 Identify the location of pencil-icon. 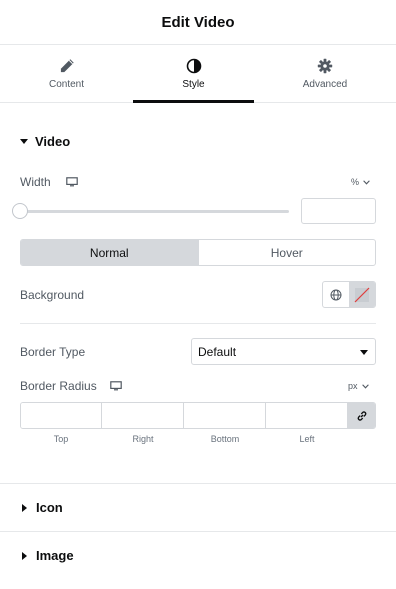
(67, 65).